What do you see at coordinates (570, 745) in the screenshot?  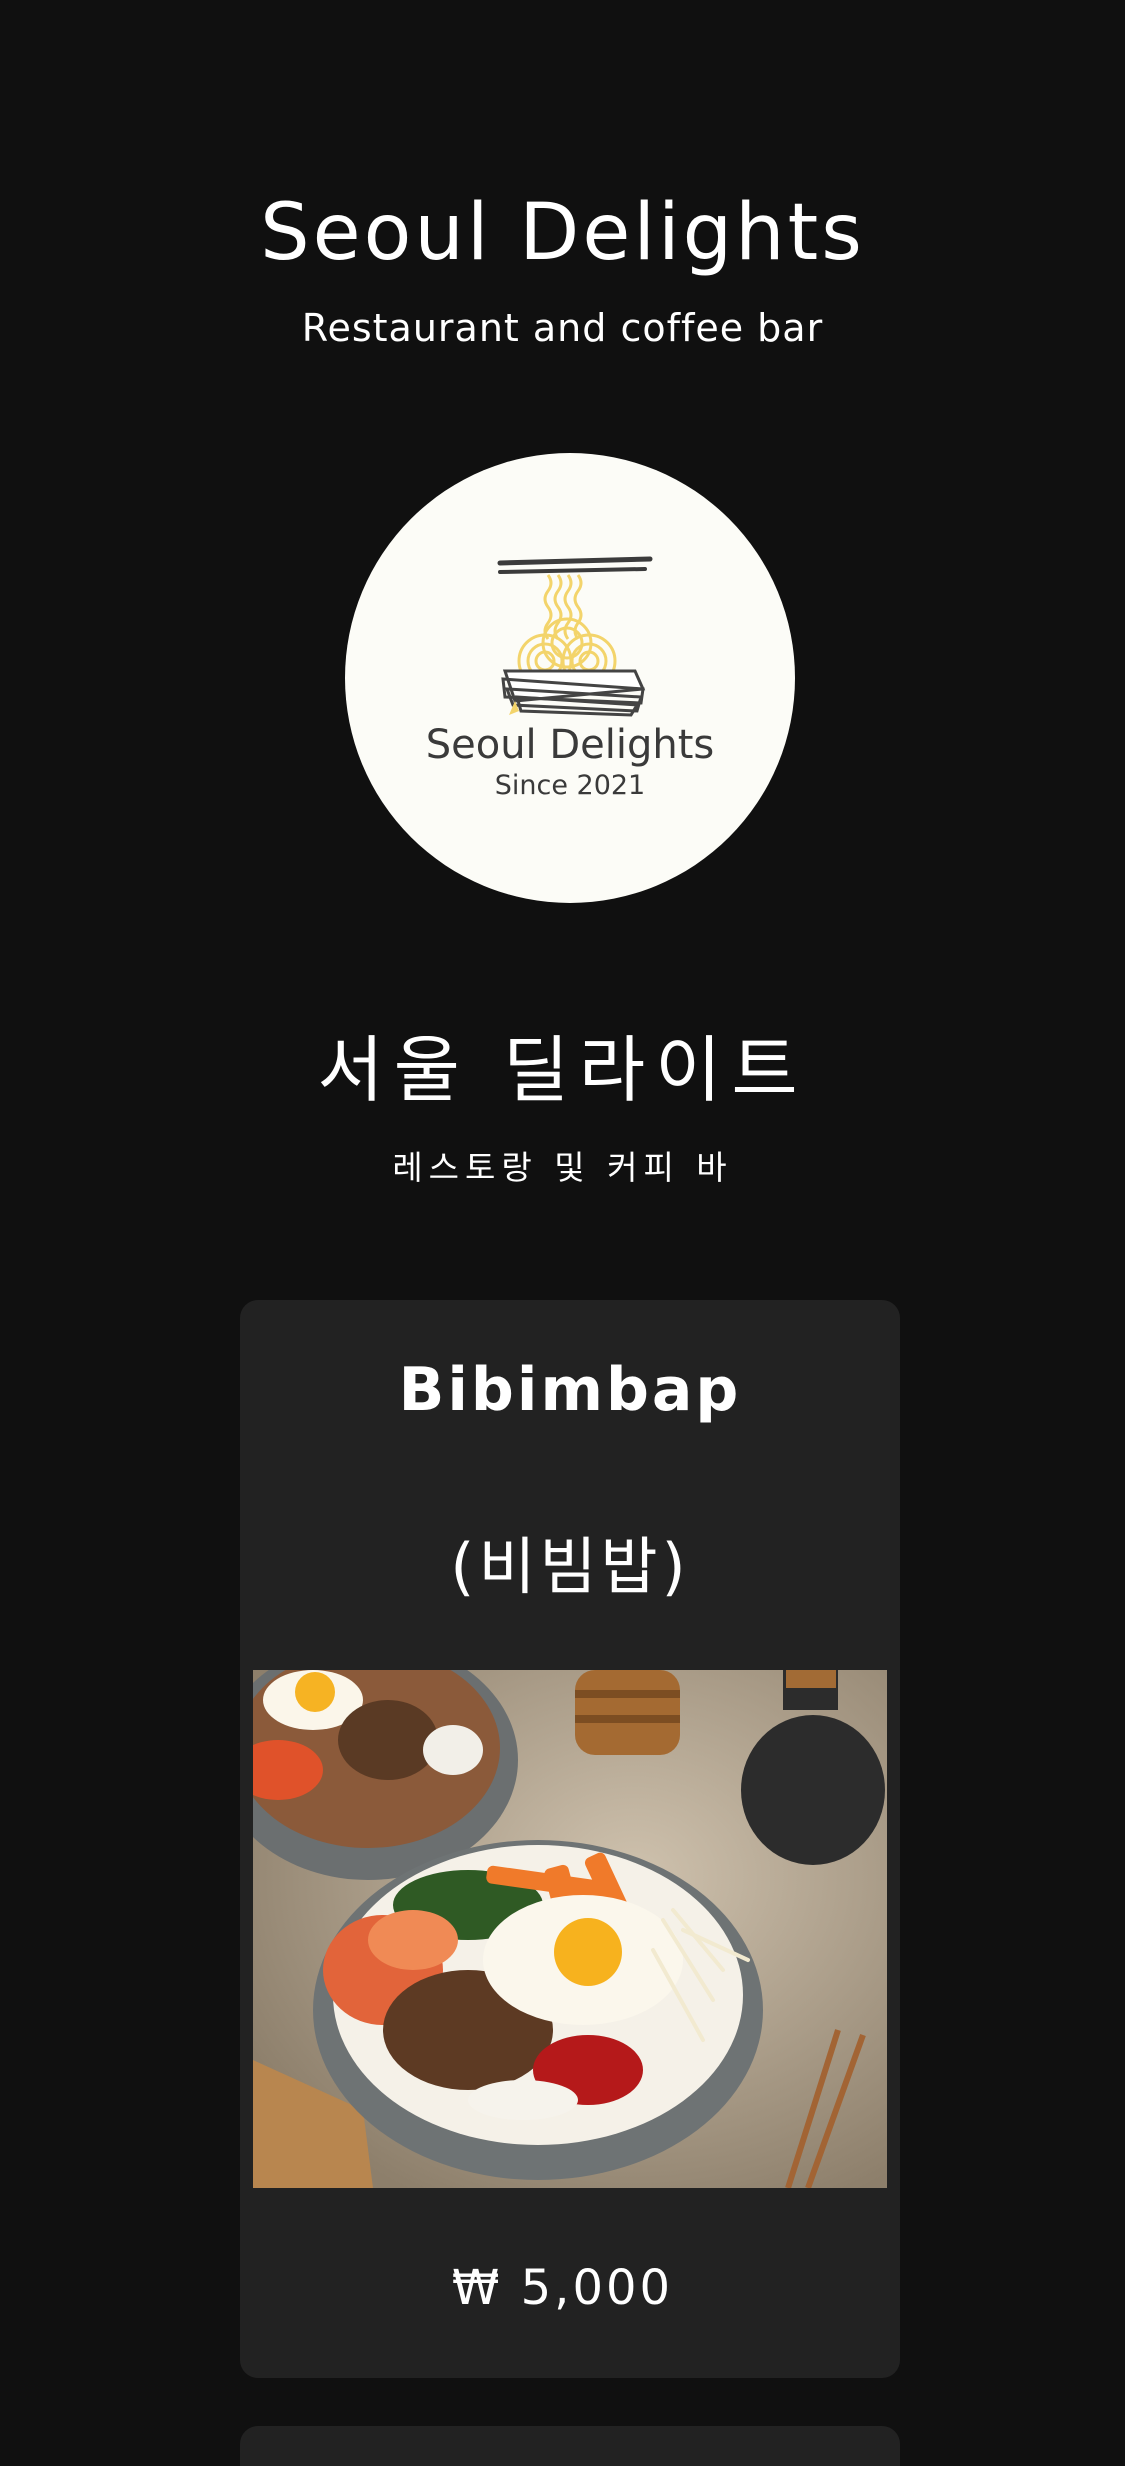 I see `logo-name: Seoul Delights` at bounding box center [570, 745].